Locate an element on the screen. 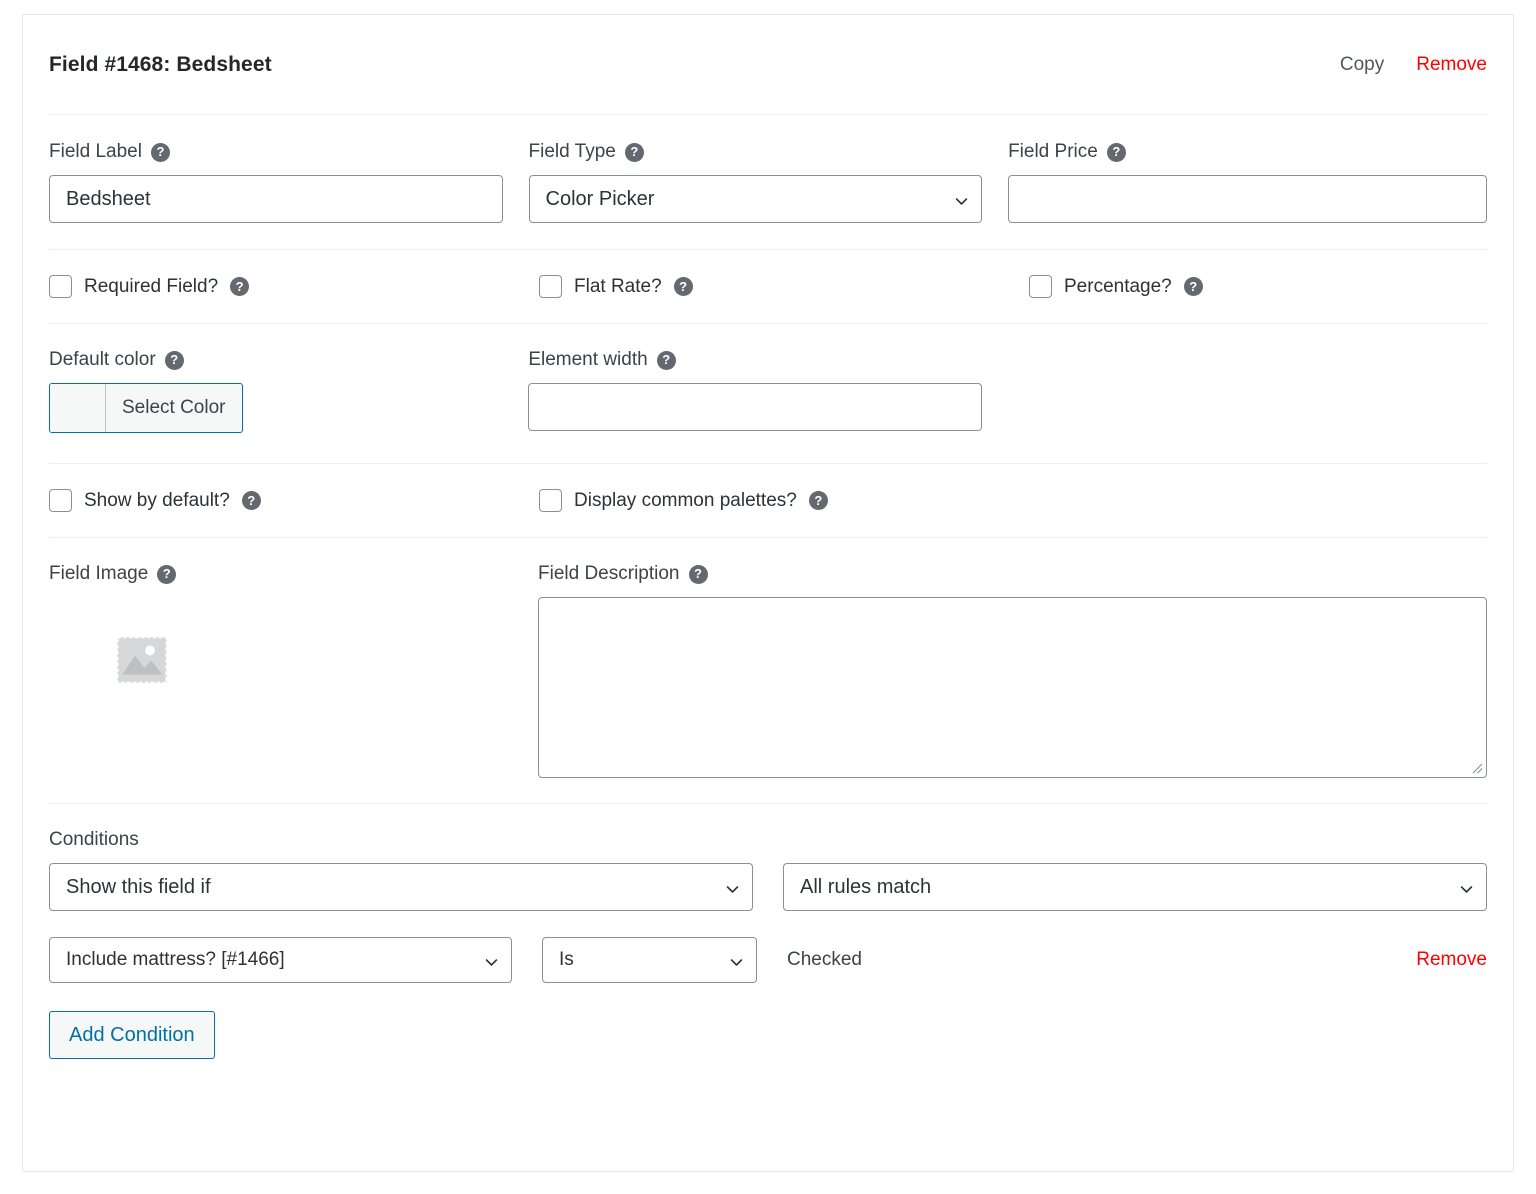  field-image-caption: Field Image ? is located at coordinates (280, 574).